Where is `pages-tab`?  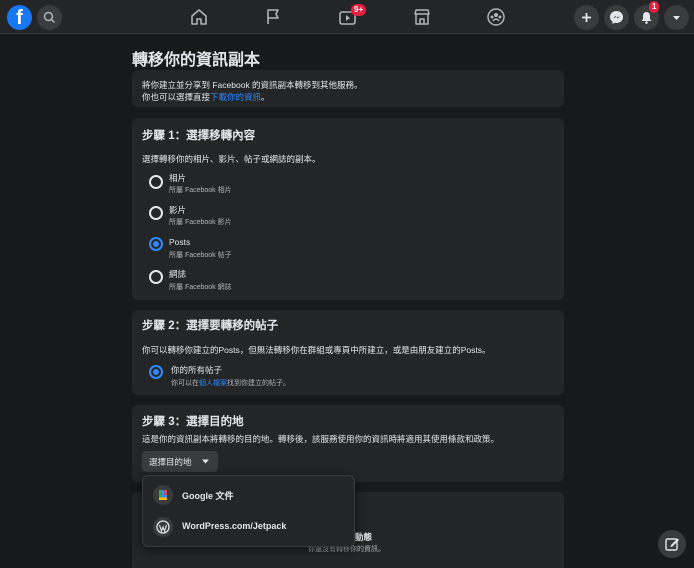
pages-tab is located at coordinates (273, 17).